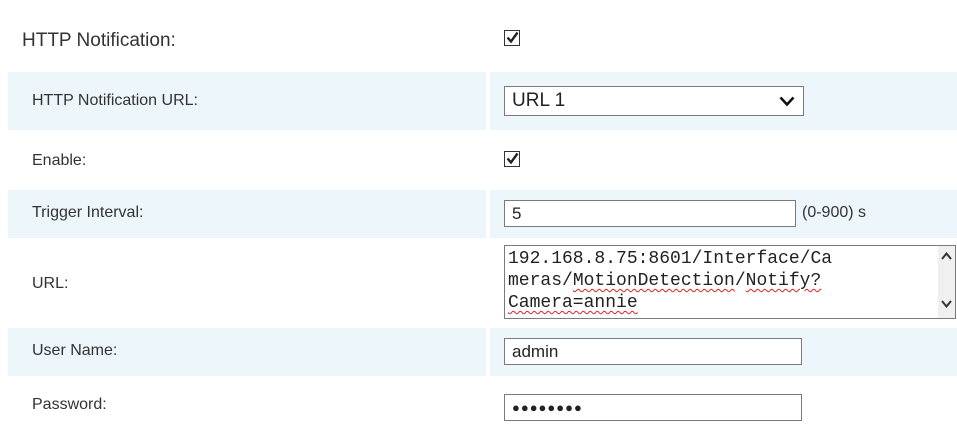 This screenshot has width=957, height=430. Describe the element at coordinates (653, 351) in the screenshot. I see `user-name-input: admin` at that location.